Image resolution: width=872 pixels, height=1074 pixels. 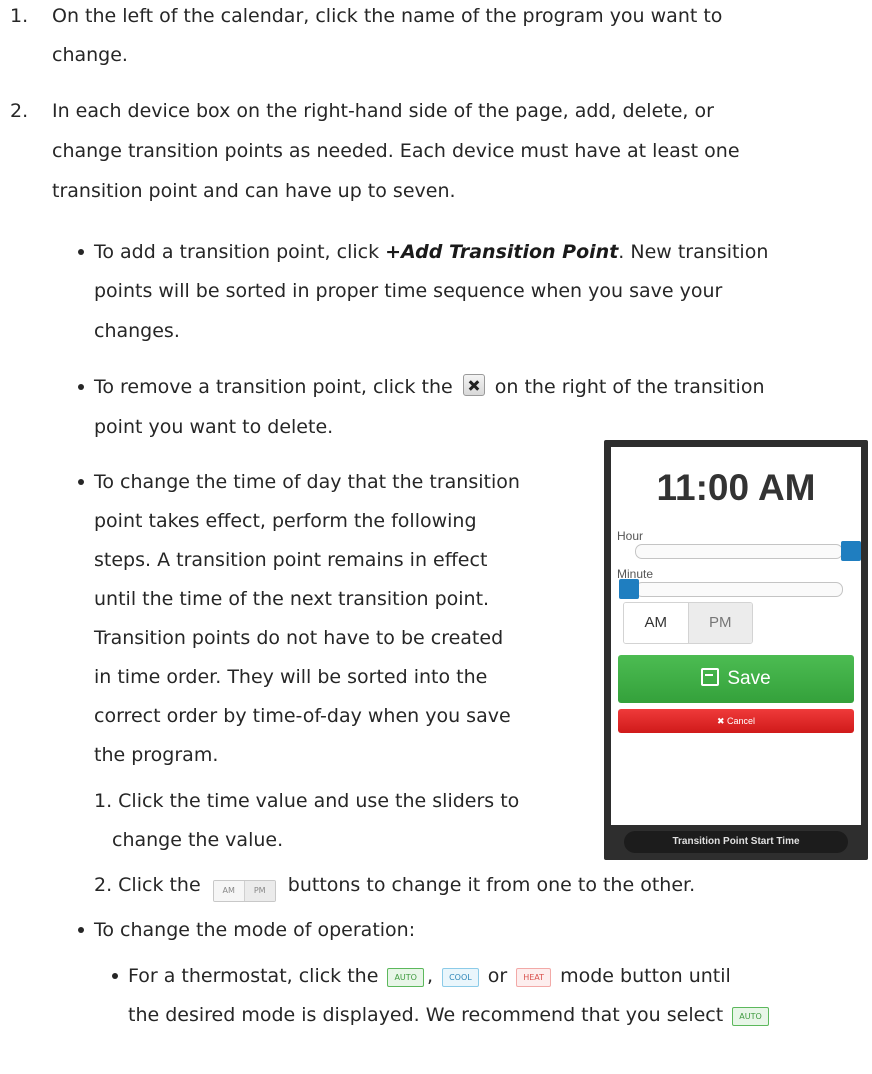 I want to click on text: mode button until, so click(x=645, y=976).